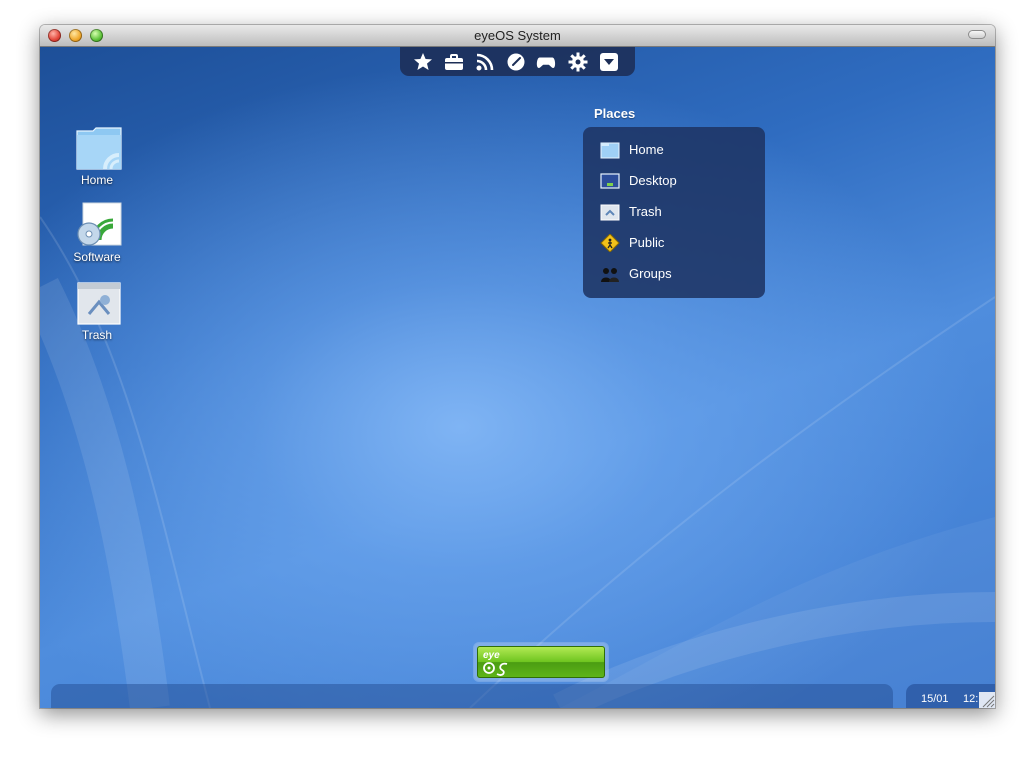  I want to click on clock-time: 12:, so click(971, 699).